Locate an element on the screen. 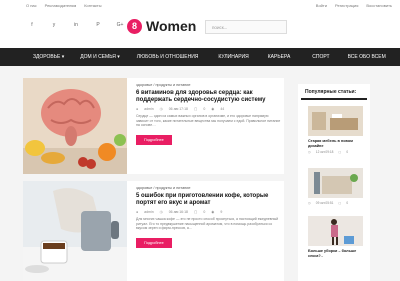  popular-item: ◷ 09 окт.05:51 ▢ 0 is located at coordinates (335, 186).